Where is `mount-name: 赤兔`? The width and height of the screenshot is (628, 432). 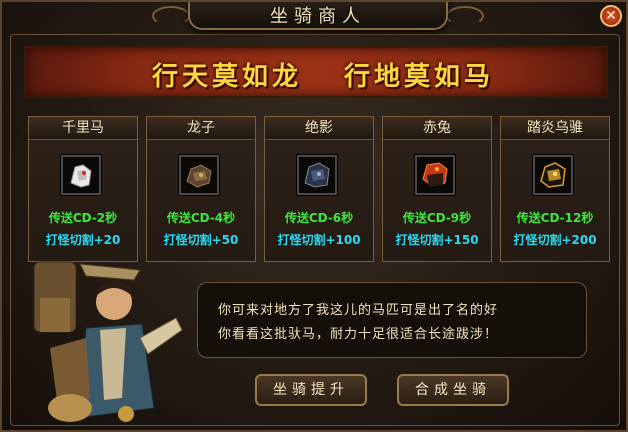 mount-name: 赤兔 is located at coordinates (437, 128).